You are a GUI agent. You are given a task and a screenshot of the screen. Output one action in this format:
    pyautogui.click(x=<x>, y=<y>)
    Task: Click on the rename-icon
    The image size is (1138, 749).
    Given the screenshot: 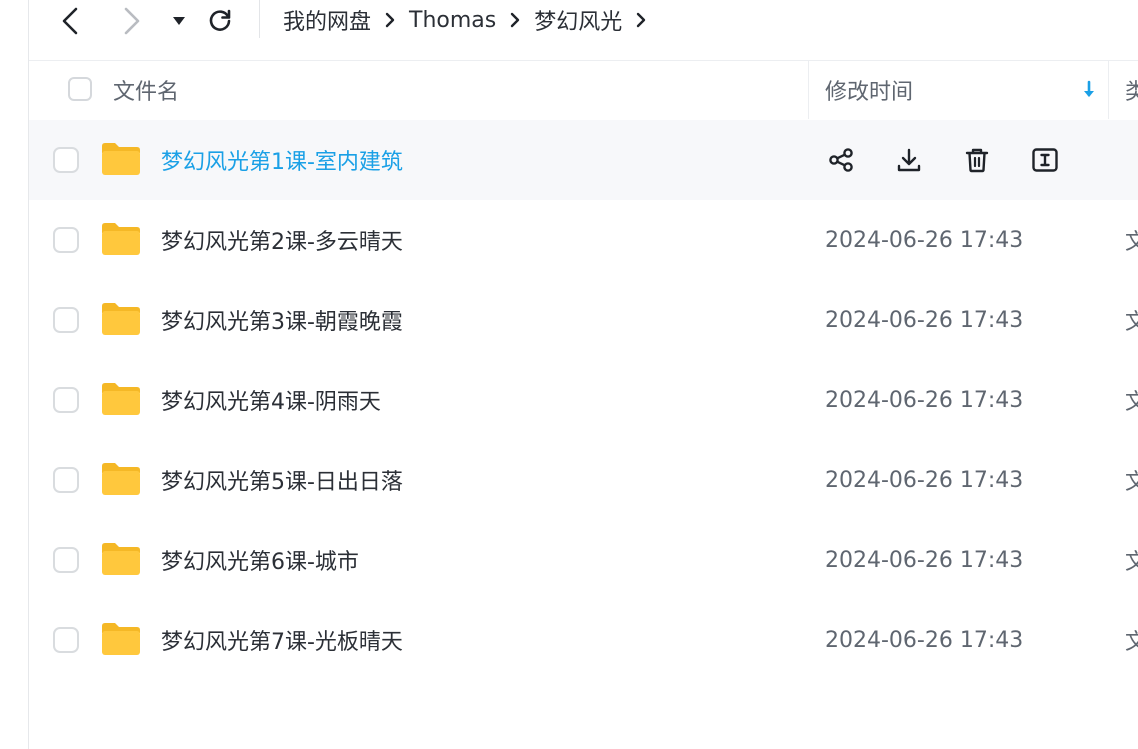 What is the action you would take?
    pyautogui.click(x=1045, y=160)
    